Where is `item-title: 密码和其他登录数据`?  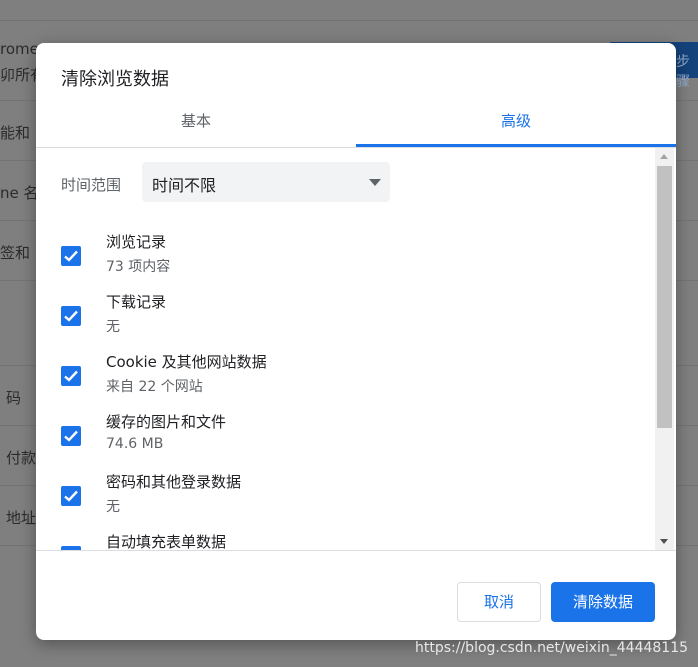
item-title: 密码和其他登录数据 is located at coordinates (174, 482).